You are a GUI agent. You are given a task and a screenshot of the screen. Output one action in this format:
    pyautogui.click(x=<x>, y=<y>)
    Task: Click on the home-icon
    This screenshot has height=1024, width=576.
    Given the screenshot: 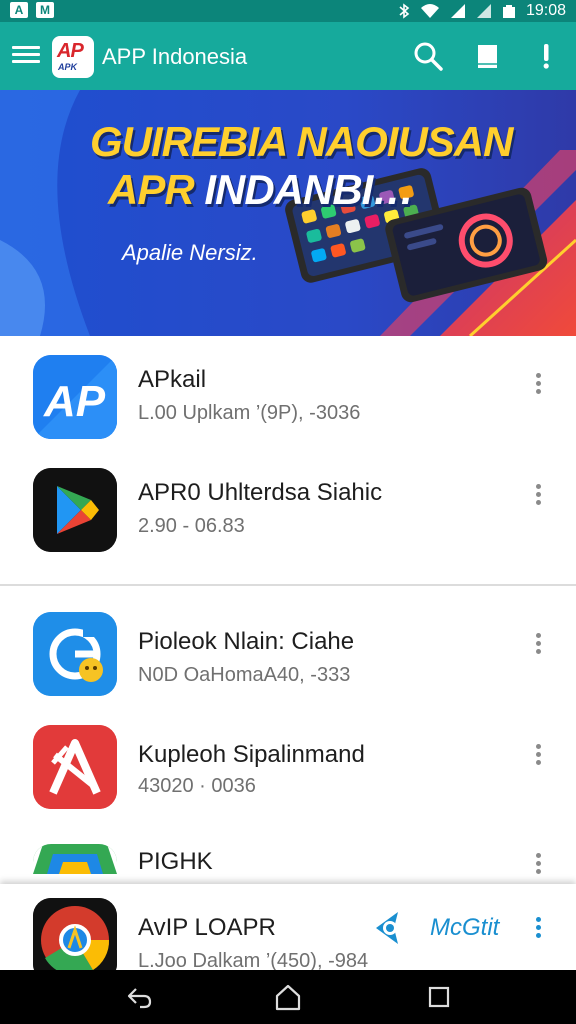 What is the action you would take?
    pyautogui.click(x=288, y=997)
    